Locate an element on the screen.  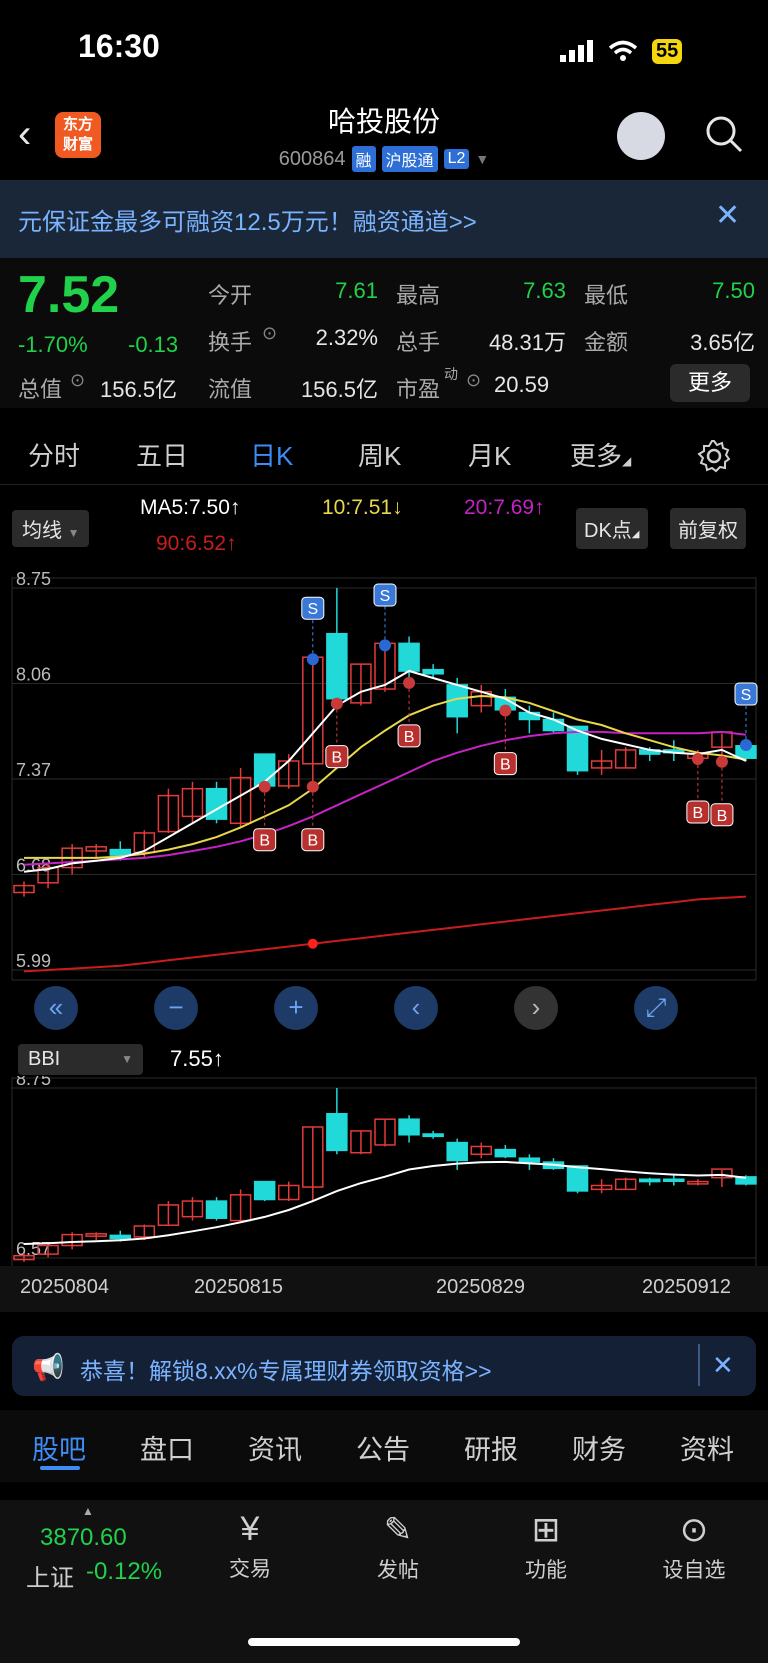
tab-monthly-k: 月K is located at coordinates (489, 454).